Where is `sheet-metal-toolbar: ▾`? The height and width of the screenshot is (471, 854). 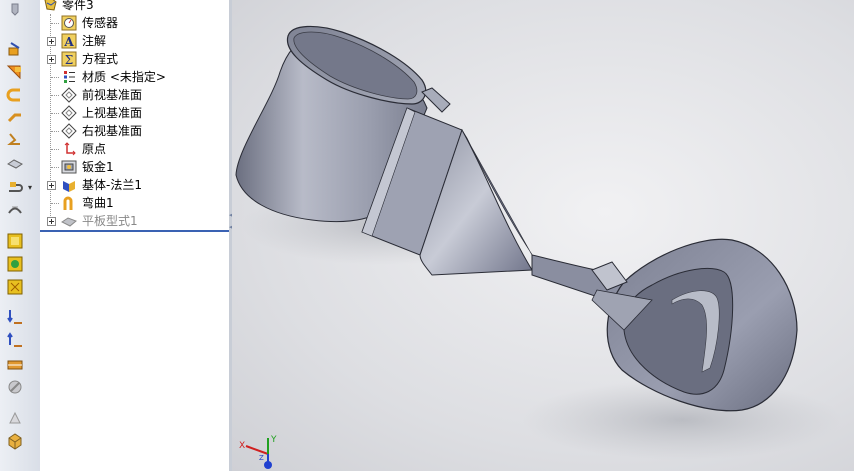
sheet-metal-toolbar: ▾ is located at coordinates (20, 235).